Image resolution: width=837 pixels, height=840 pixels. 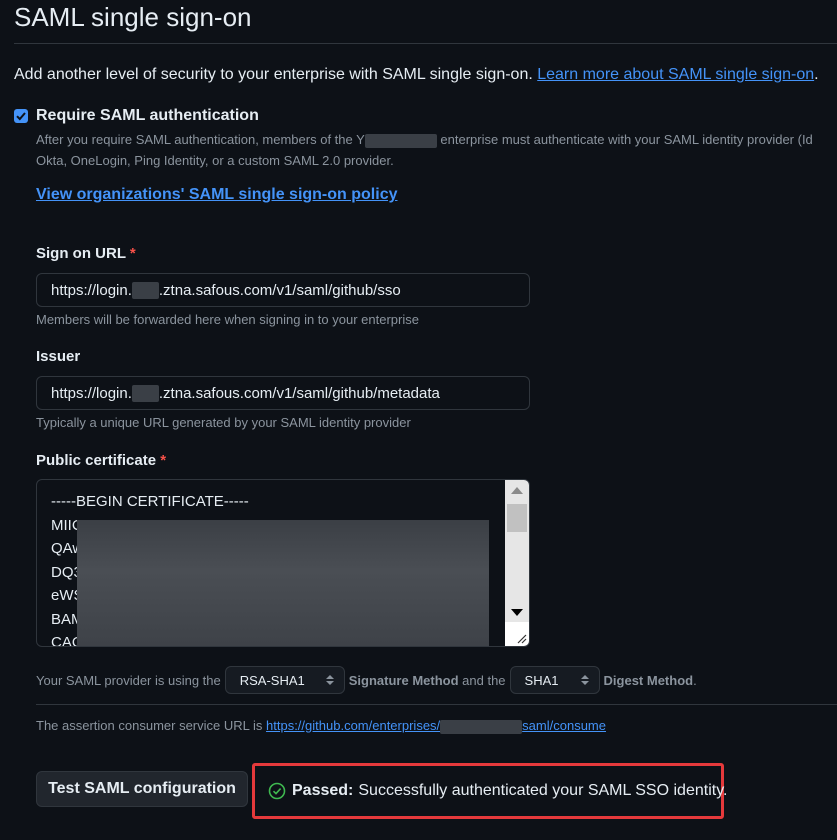 What do you see at coordinates (142, 789) in the screenshot?
I see `test-saml-configuration-button: Test SAML configuration` at bounding box center [142, 789].